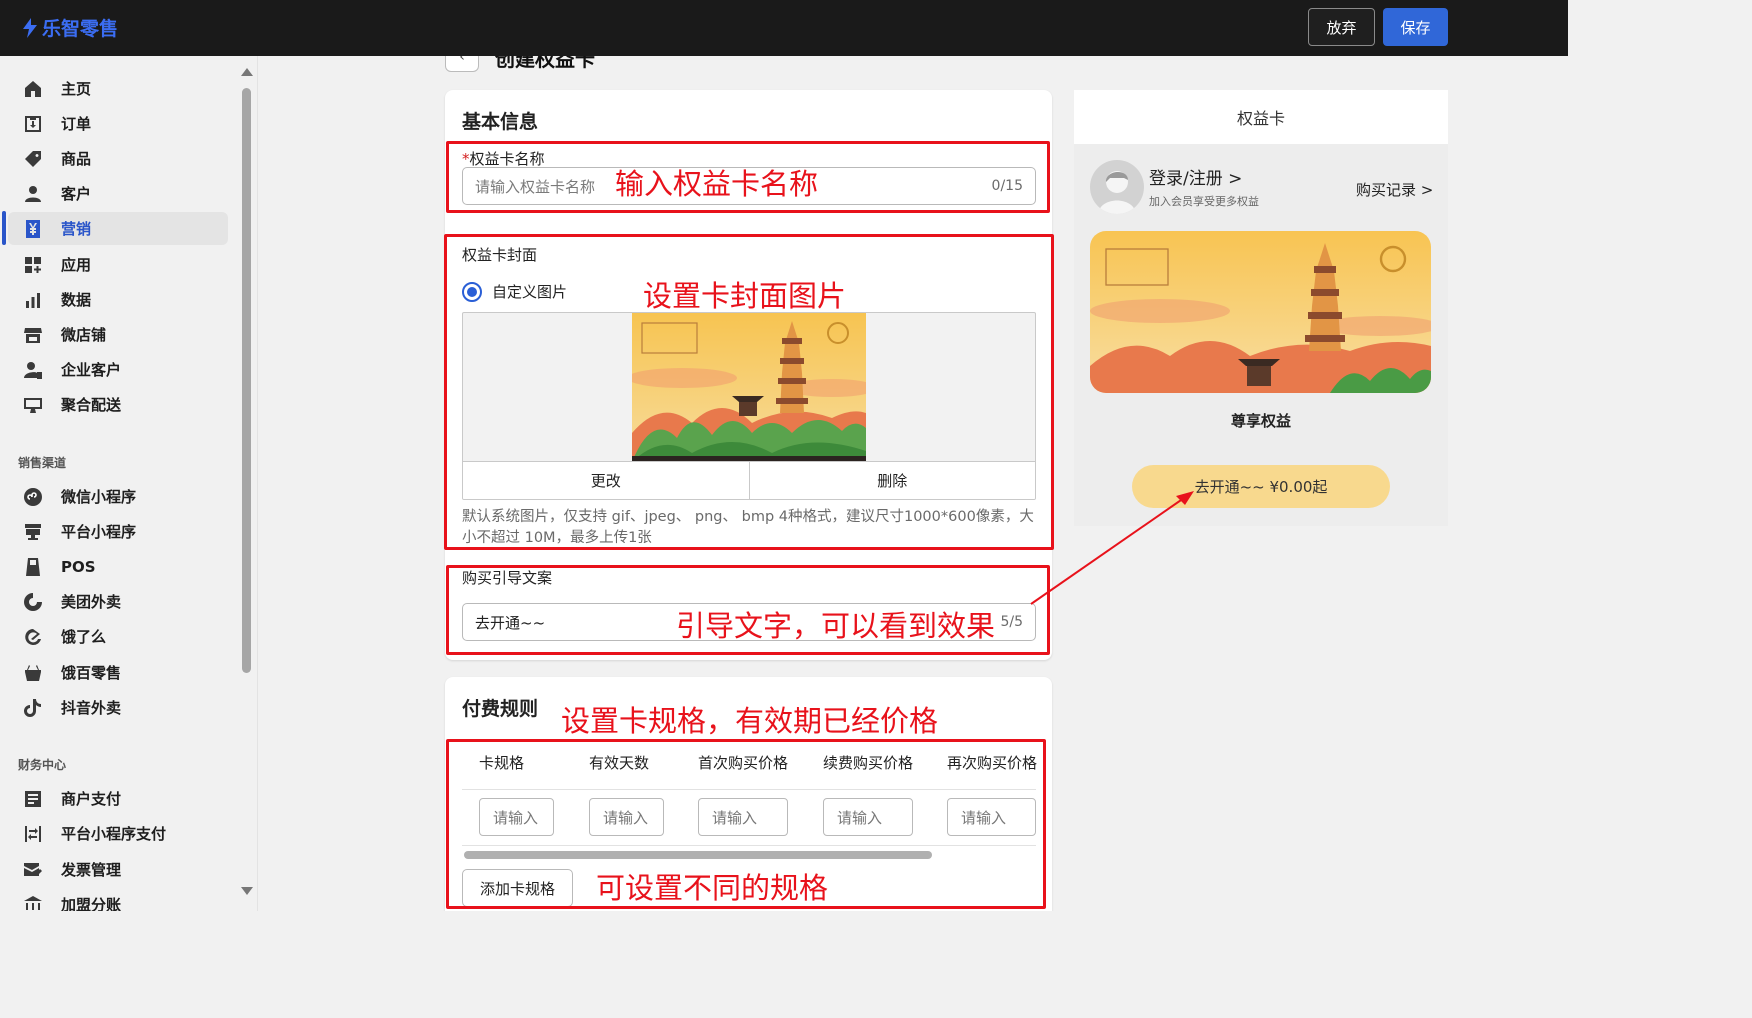  What do you see at coordinates (118, 299) in the screenshot?
I see `sidebar-item-data: 数据` at bounding box center [118, 299].